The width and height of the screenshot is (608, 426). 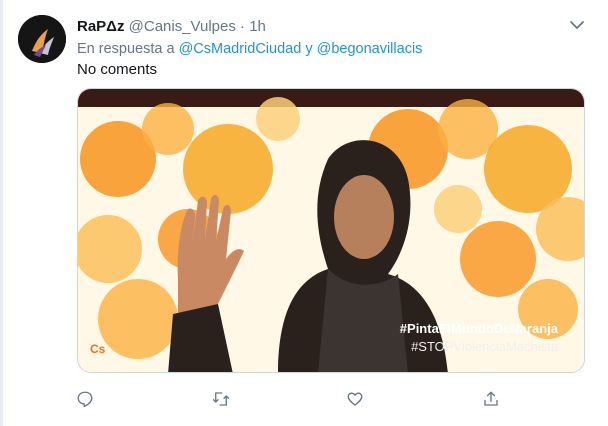 I want to click on timestamp: 1h, so click(x=257, y=26).